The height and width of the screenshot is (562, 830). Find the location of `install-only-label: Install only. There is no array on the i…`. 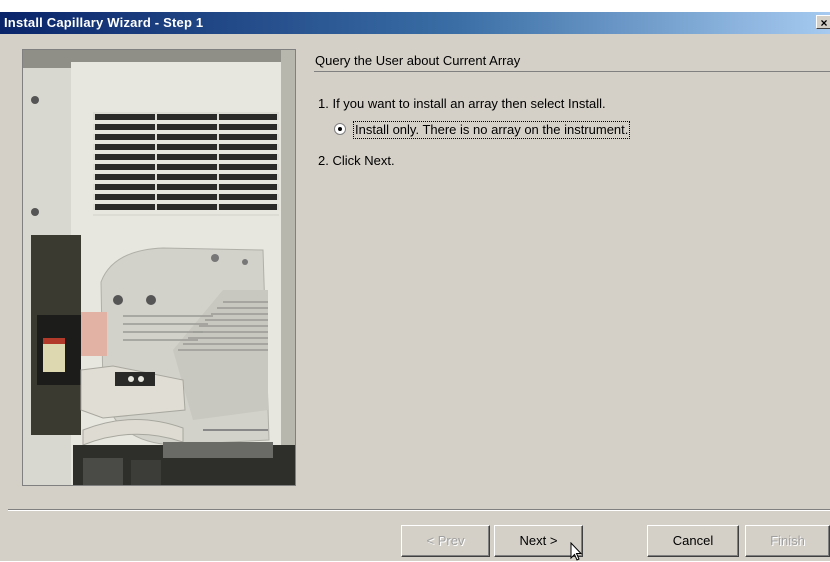

install-only-label: Install only. There is no array on the i… is located at coordinates (492, 130).